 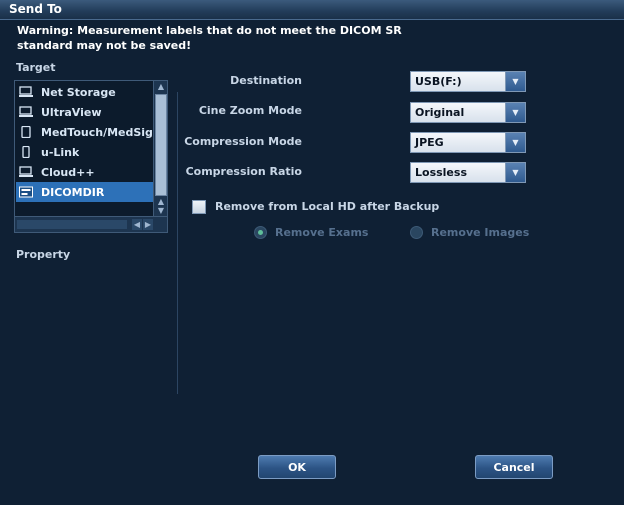 What do you see at coordinates (514, 467) in the screenshot?
I see `cancel-button: Cancel` at bounding box center [514, 467].